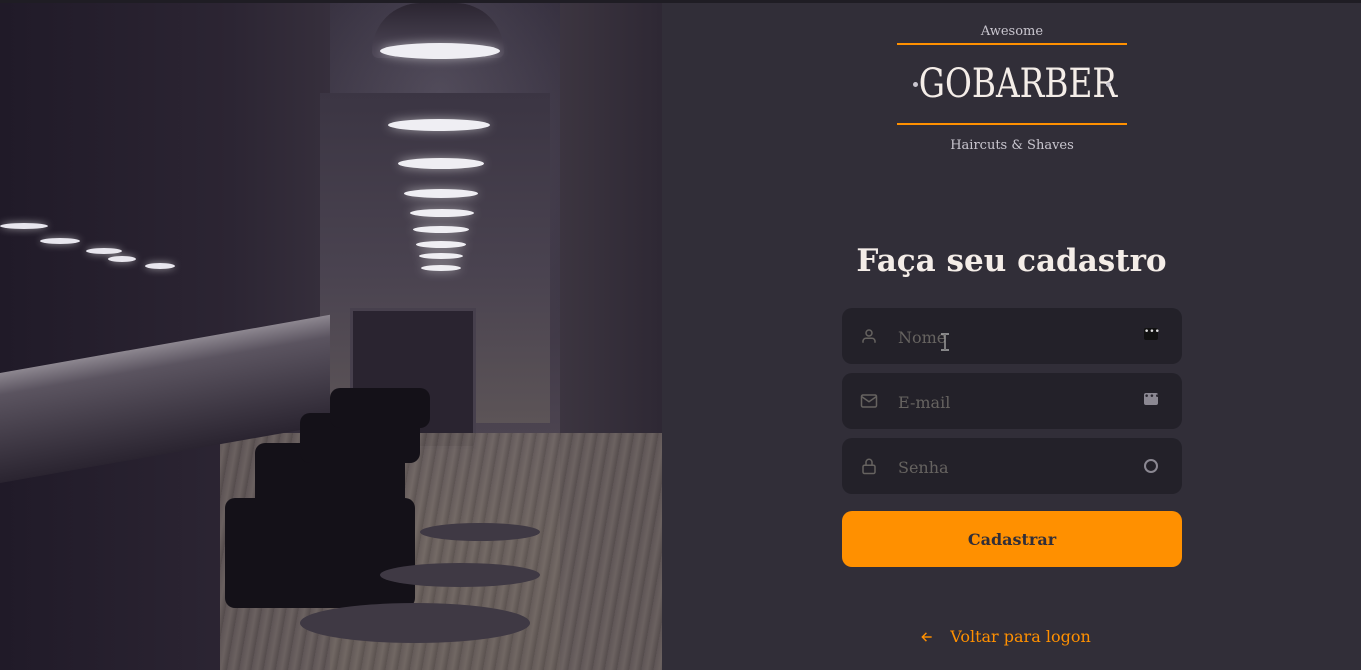  Describe the element at coordinates (1011, 261) in the screenshot. I see `page-title: Faça seu cadastro` at that location.